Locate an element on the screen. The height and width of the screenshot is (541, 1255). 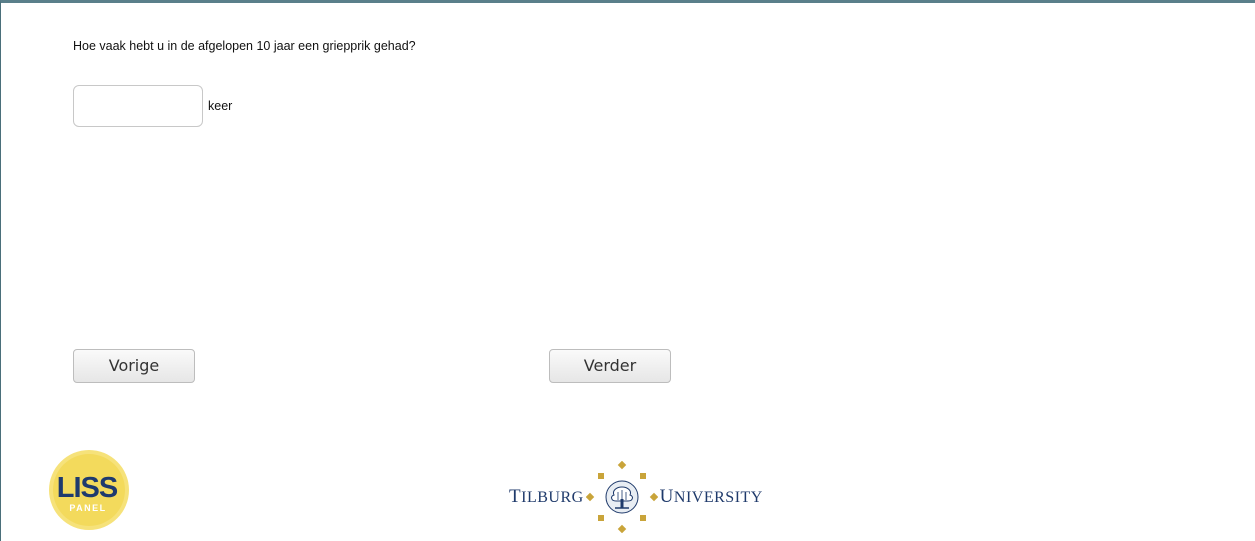
svg-text: PANEL is located at coordinates (87, 508).